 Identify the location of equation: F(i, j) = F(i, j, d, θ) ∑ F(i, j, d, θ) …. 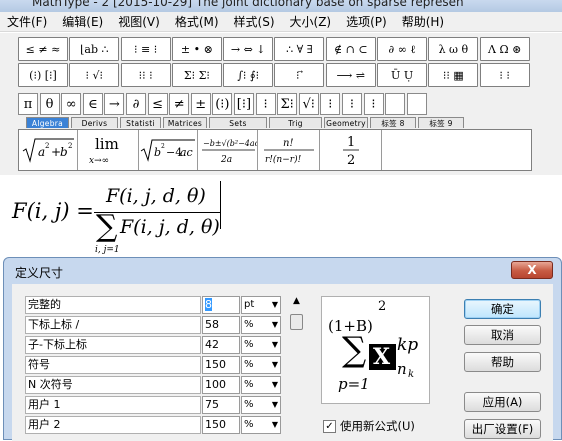
(117, 219).